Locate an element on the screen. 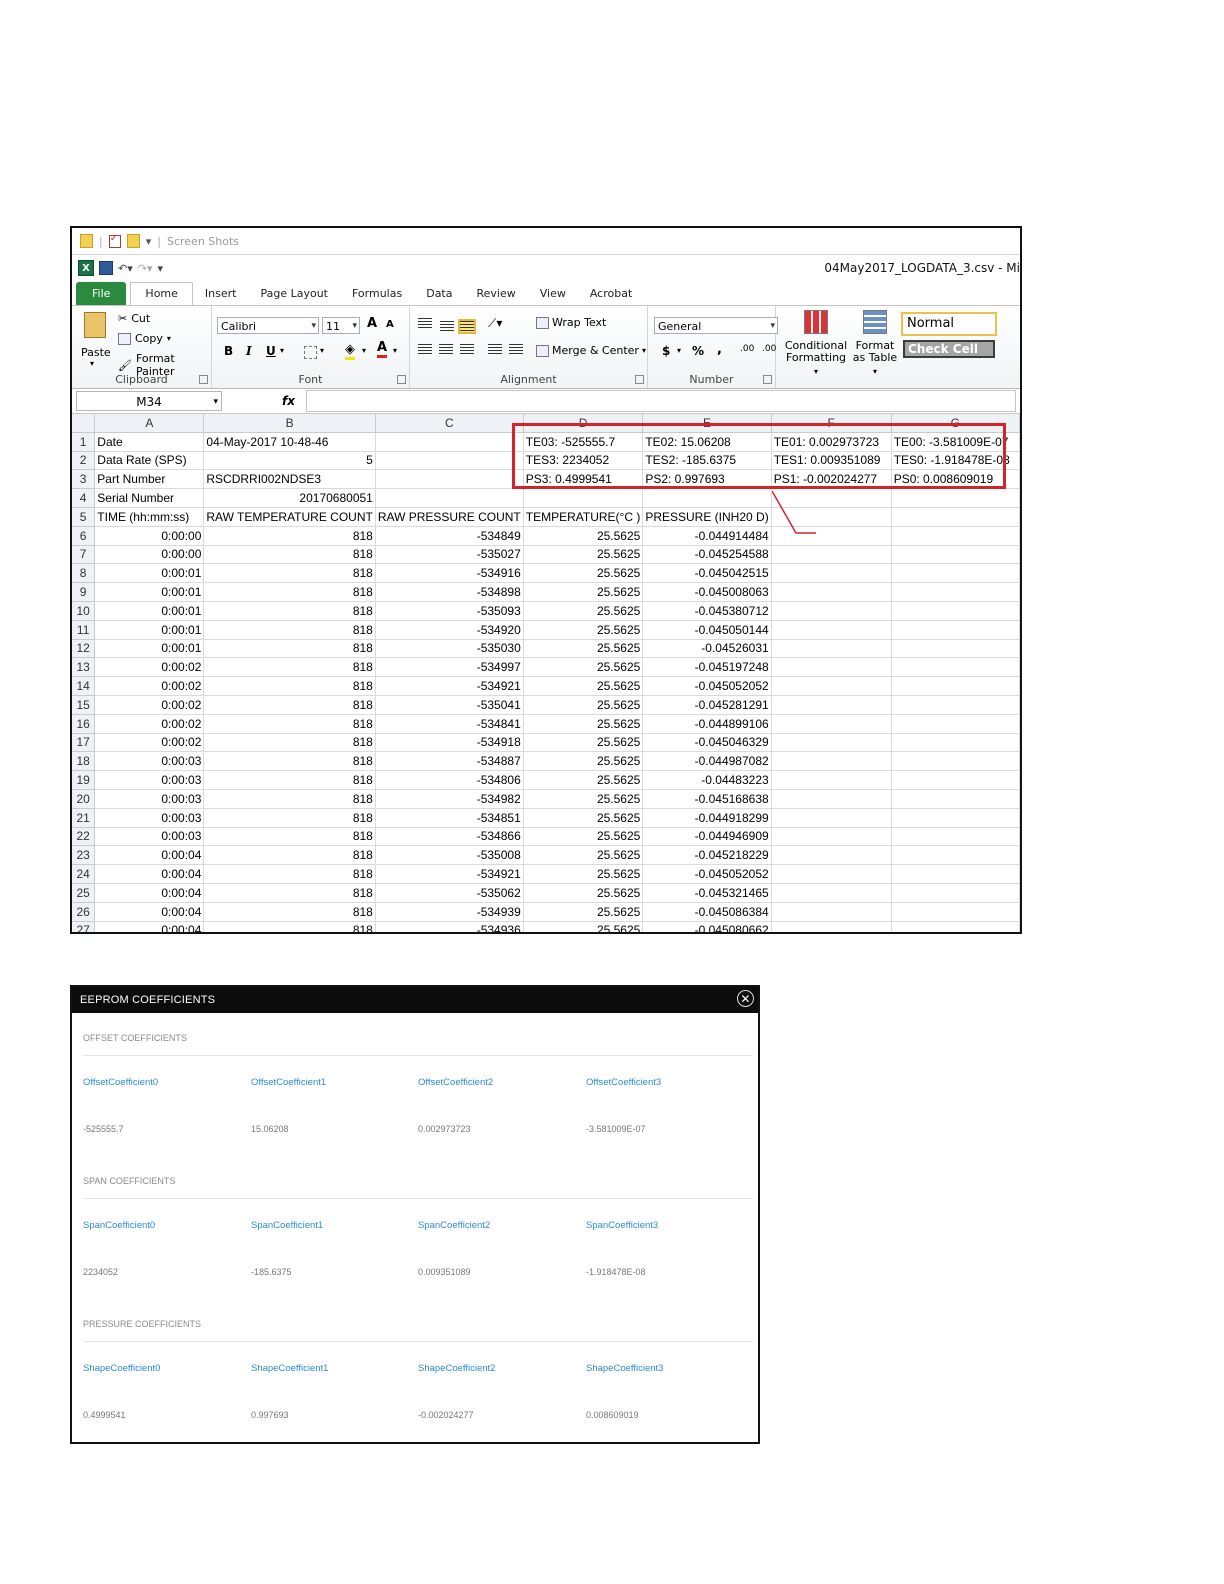  tab-review: Review is located at coordinates (495, 296).